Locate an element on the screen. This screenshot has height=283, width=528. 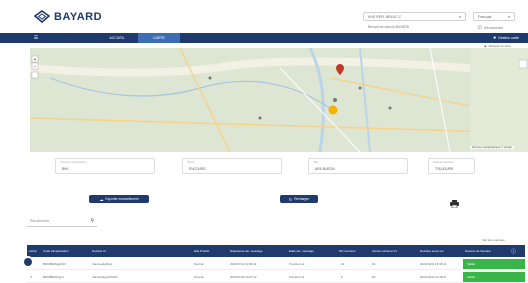
print-icon is located at coordinates (454, 202).